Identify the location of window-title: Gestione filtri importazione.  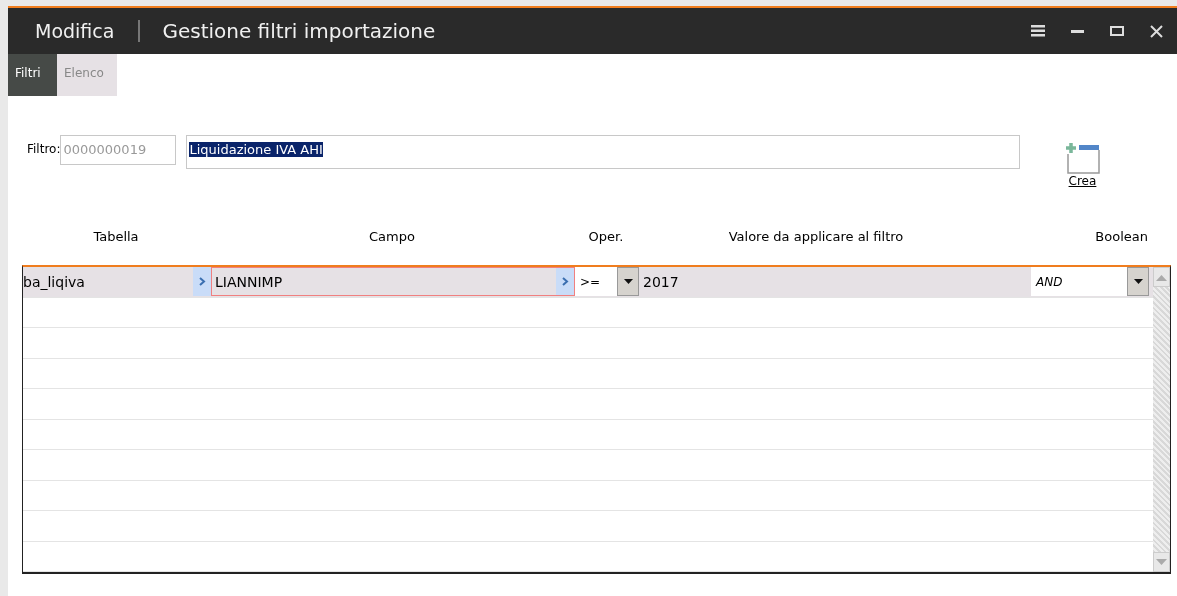
(299, 31).